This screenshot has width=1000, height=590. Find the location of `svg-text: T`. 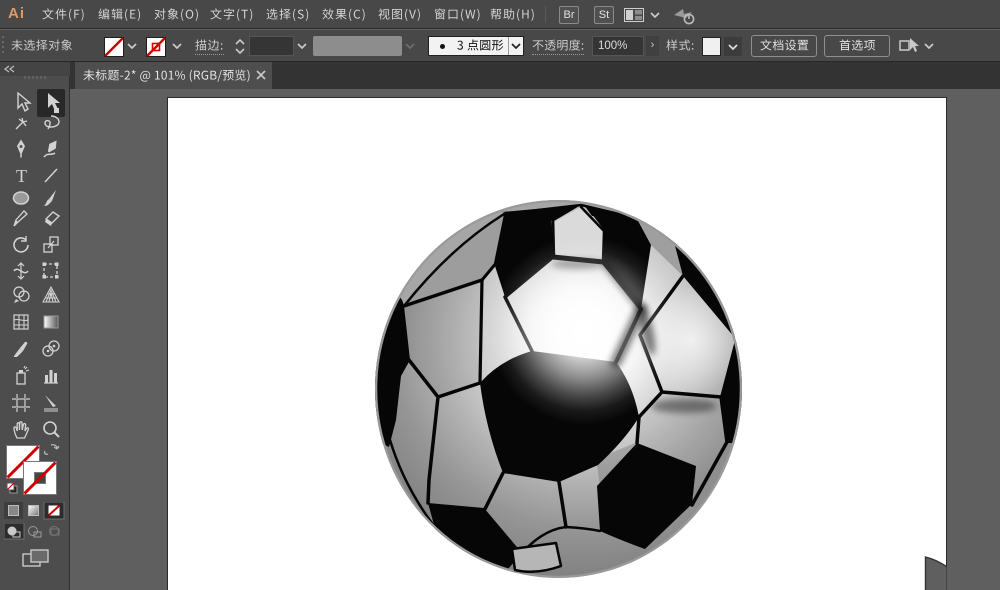

svg-text: T is located at coordinates (21, 176).